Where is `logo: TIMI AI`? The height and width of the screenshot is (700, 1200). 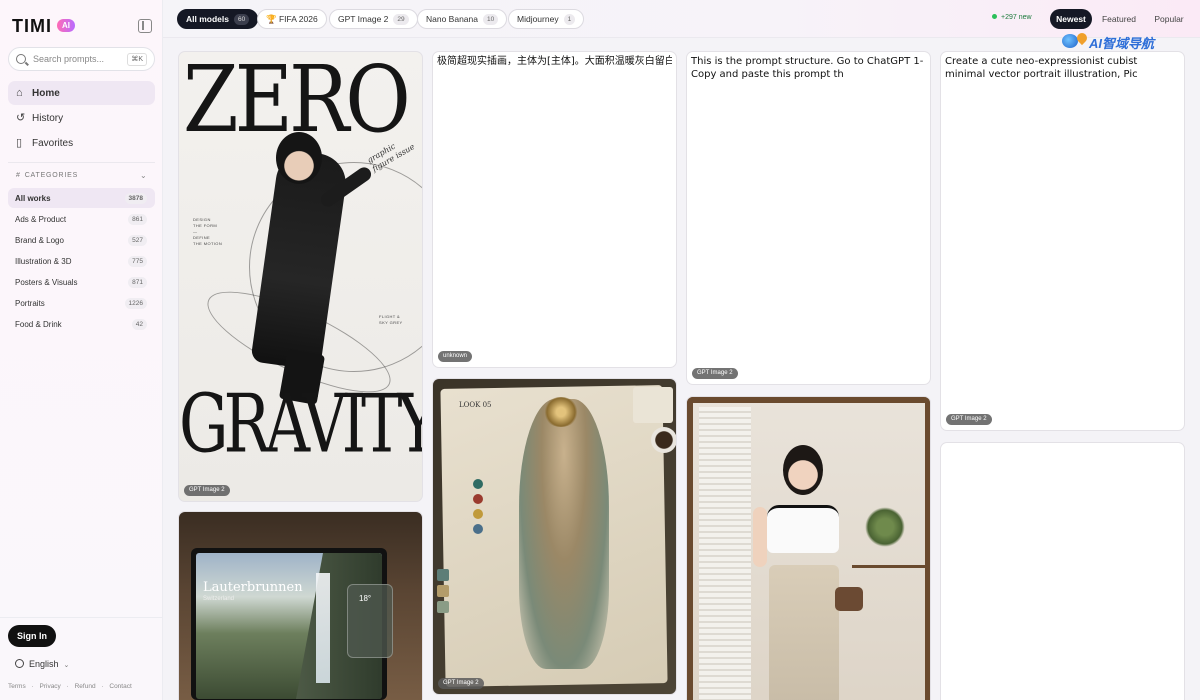 logo: TIMI AI is located at coordinates (82, 26).